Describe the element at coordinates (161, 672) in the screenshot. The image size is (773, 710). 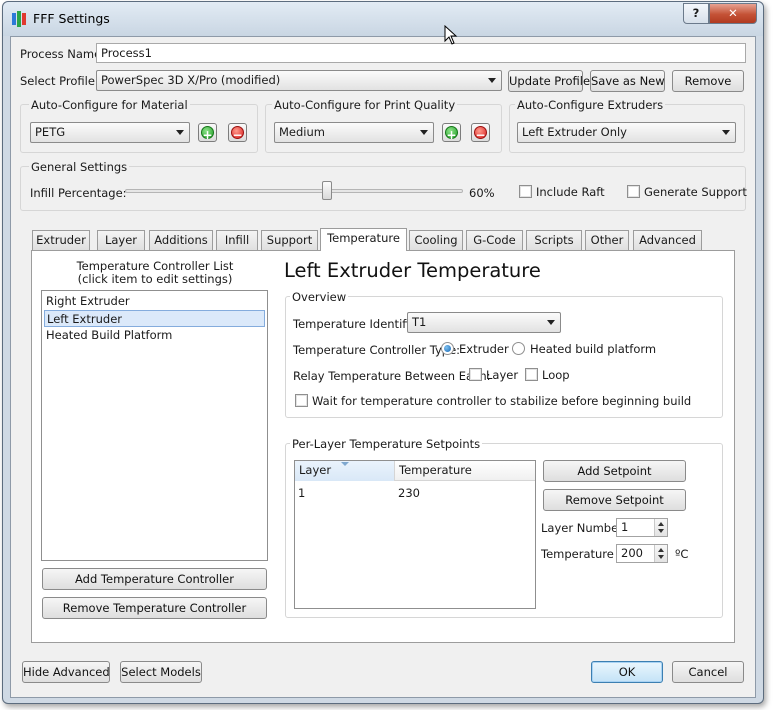
I see `select-models-button: Select Models` at that location.